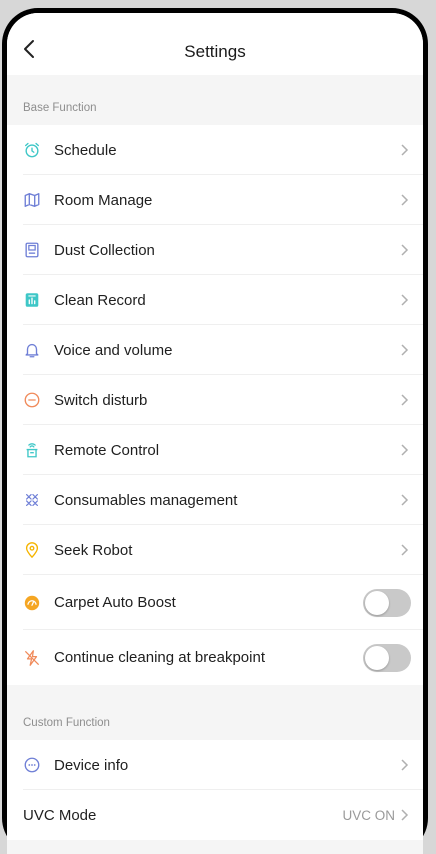  Describe the element at coordinates (115, 602) in the screenshot. I see `settings-item-label: Carpet Auto Boost` at that location.